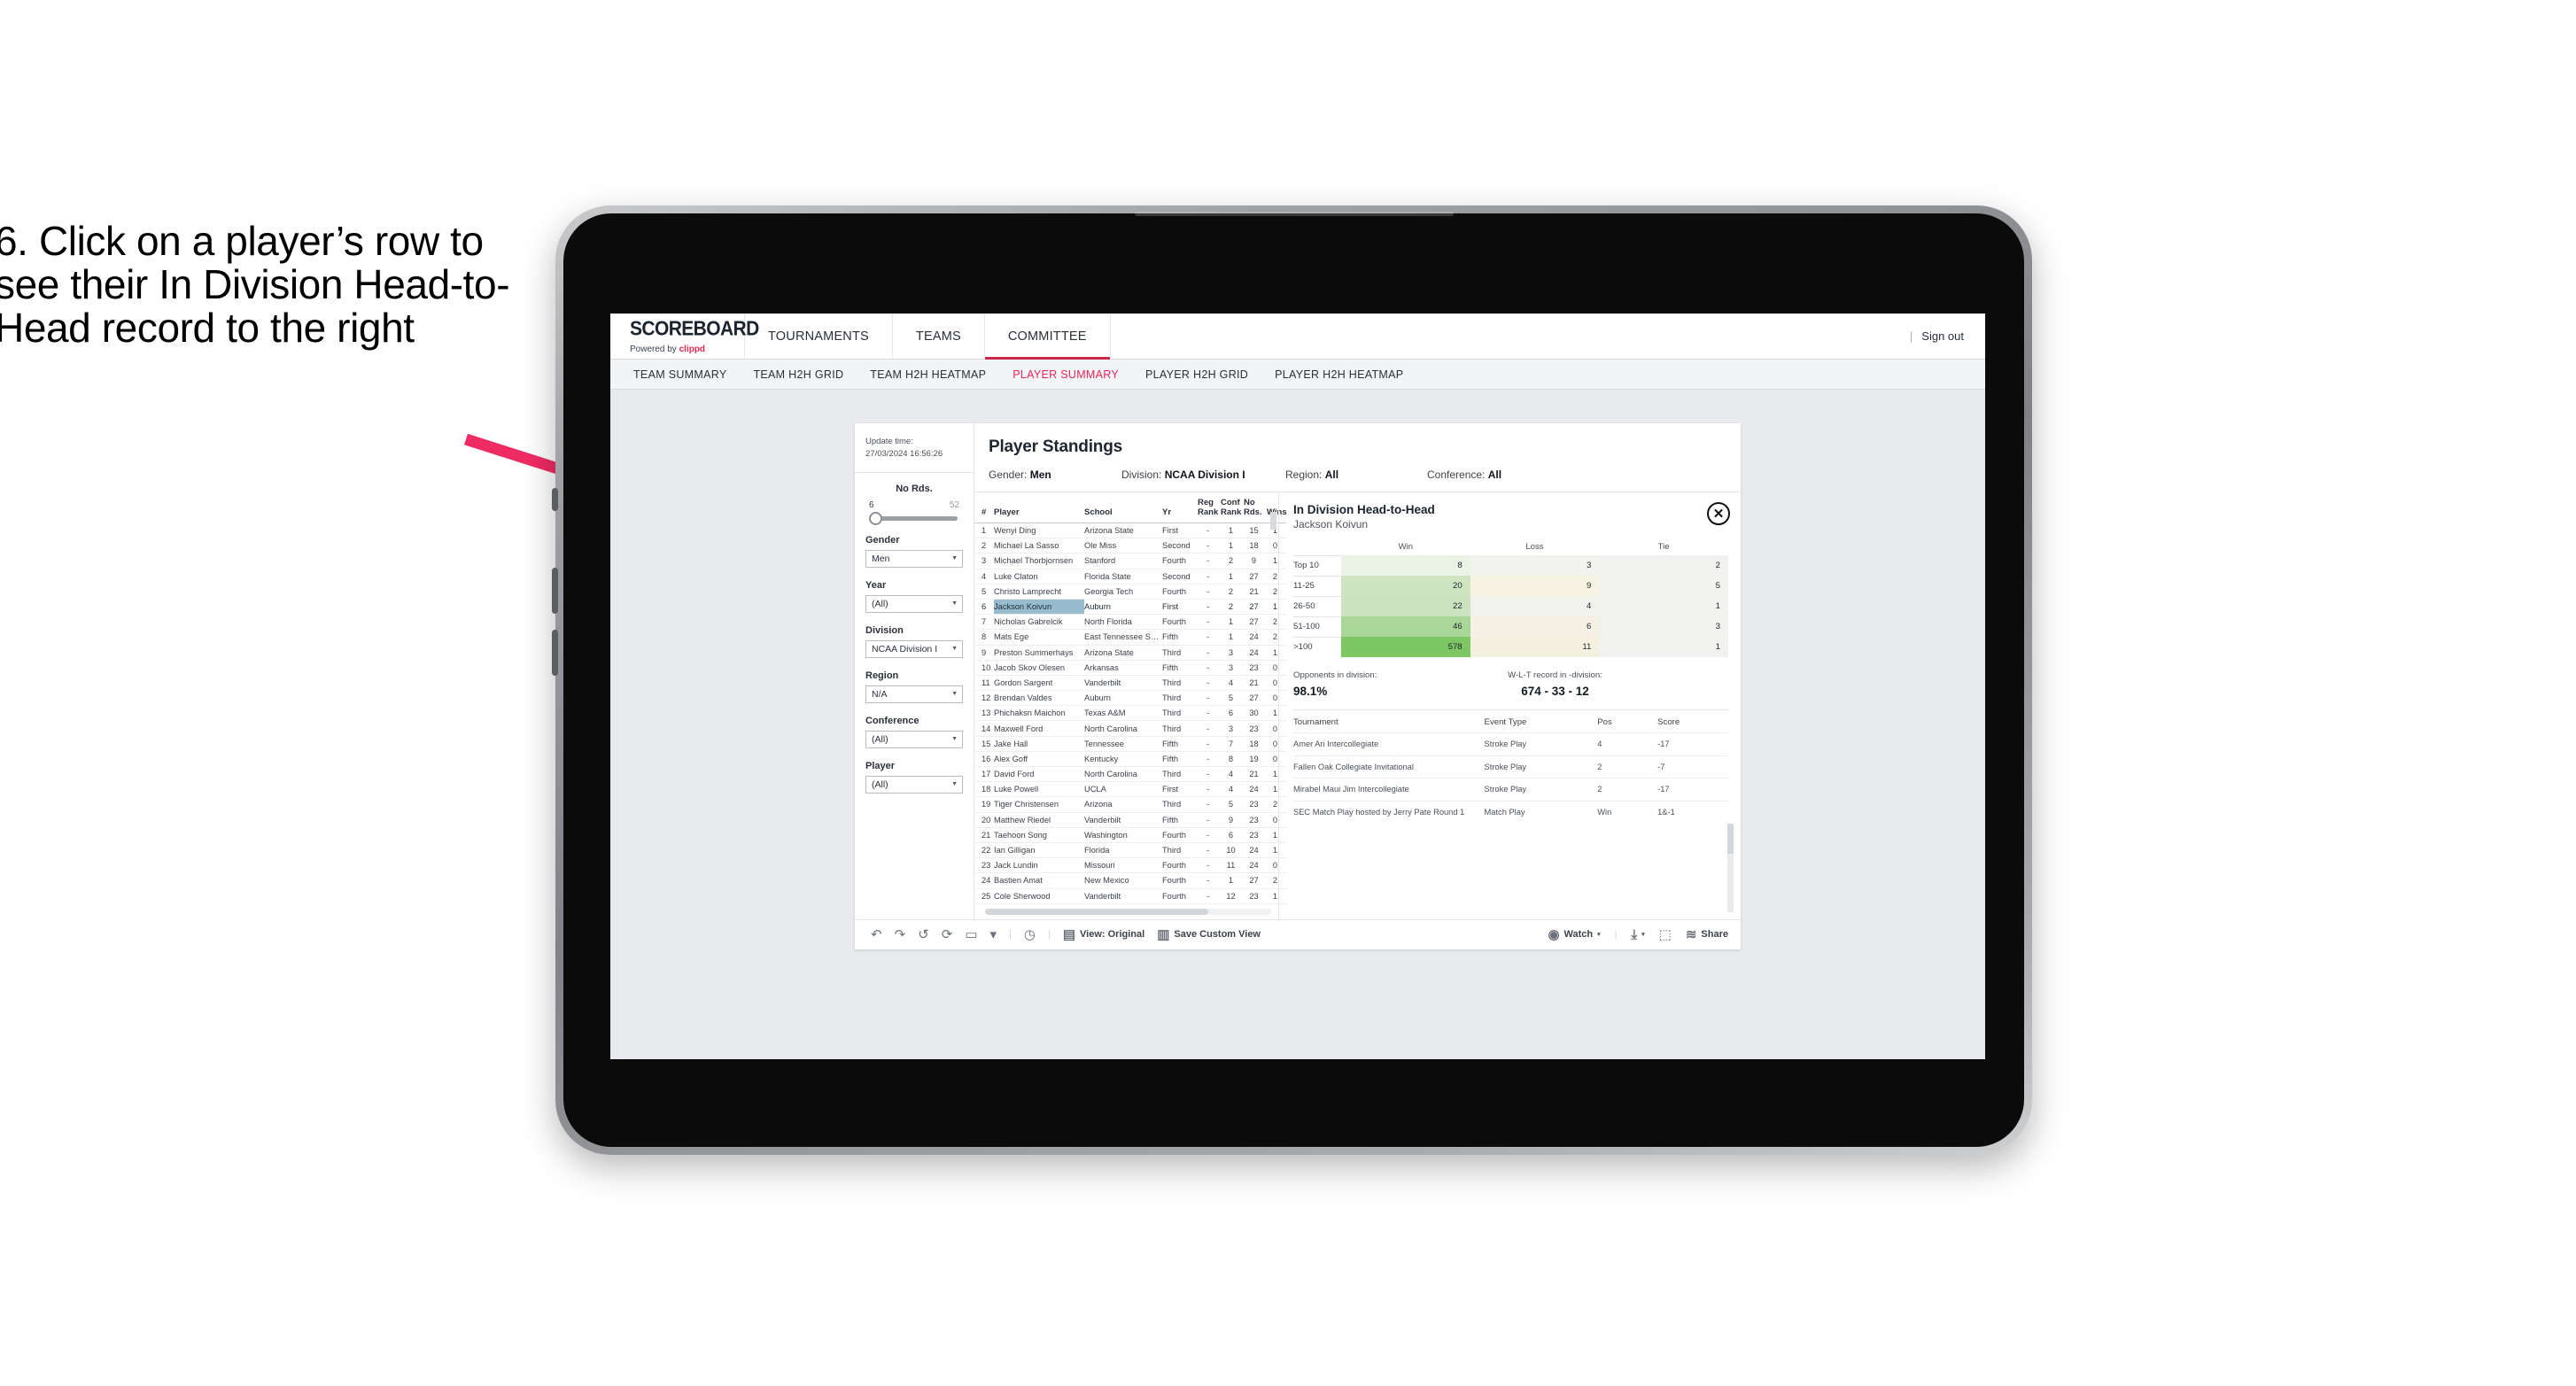 The image size is (2576, 1386). Describe the element at coordinates (1130, 835) in the screenshot. I see `table-row: 21 Taehoon Song Washington Fourth -6 23 1` at that location.